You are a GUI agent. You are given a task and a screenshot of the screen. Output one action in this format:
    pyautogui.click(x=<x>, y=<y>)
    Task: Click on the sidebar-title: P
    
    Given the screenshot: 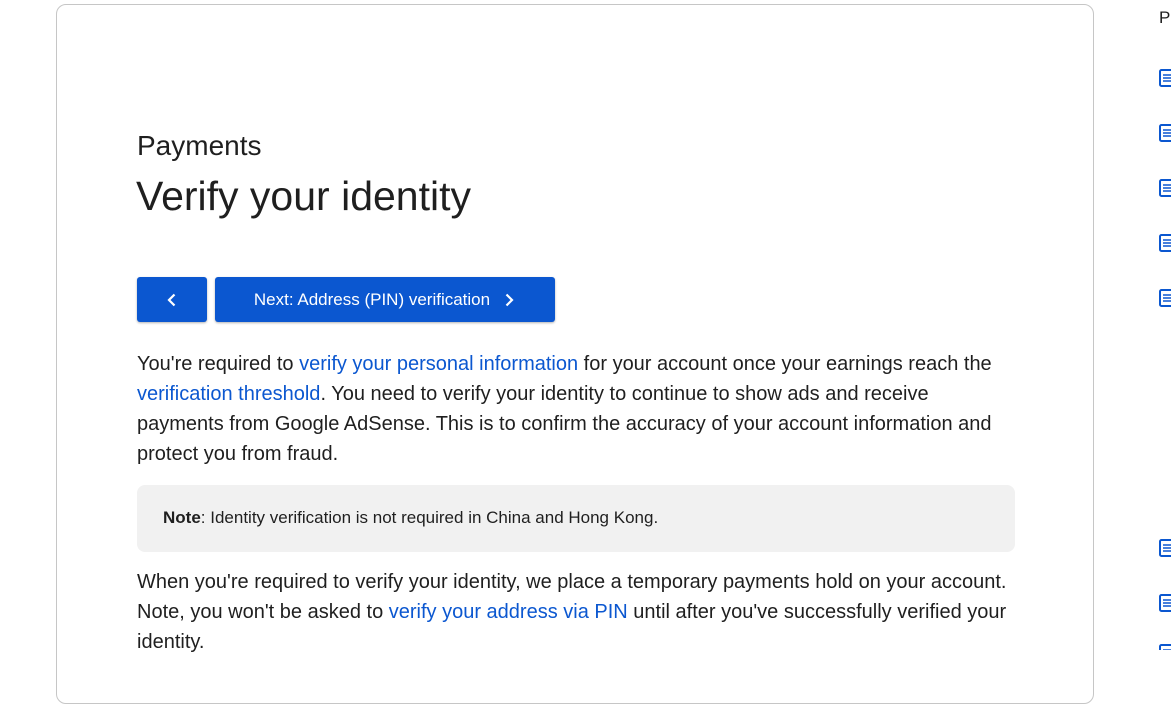 What is the action you would take?
    pyautogui.click(x=1165, y=17)
    